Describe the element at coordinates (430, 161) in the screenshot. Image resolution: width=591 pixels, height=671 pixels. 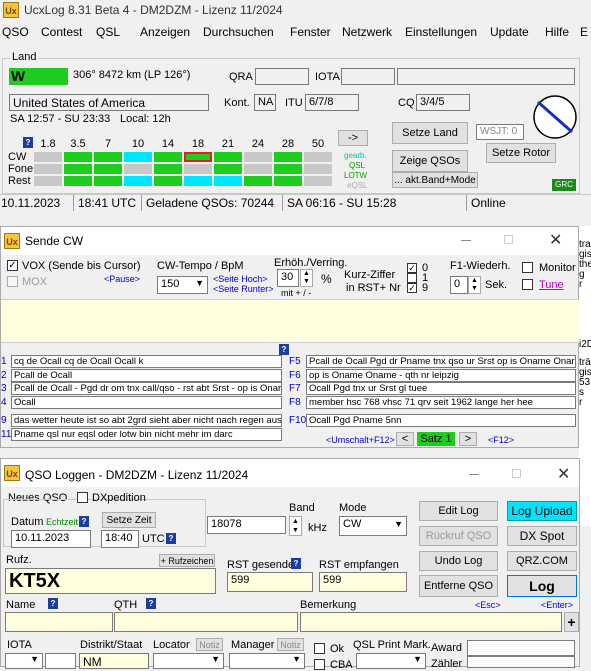
I see `zeige-qsos-button: Zeige QSOs` at that location.